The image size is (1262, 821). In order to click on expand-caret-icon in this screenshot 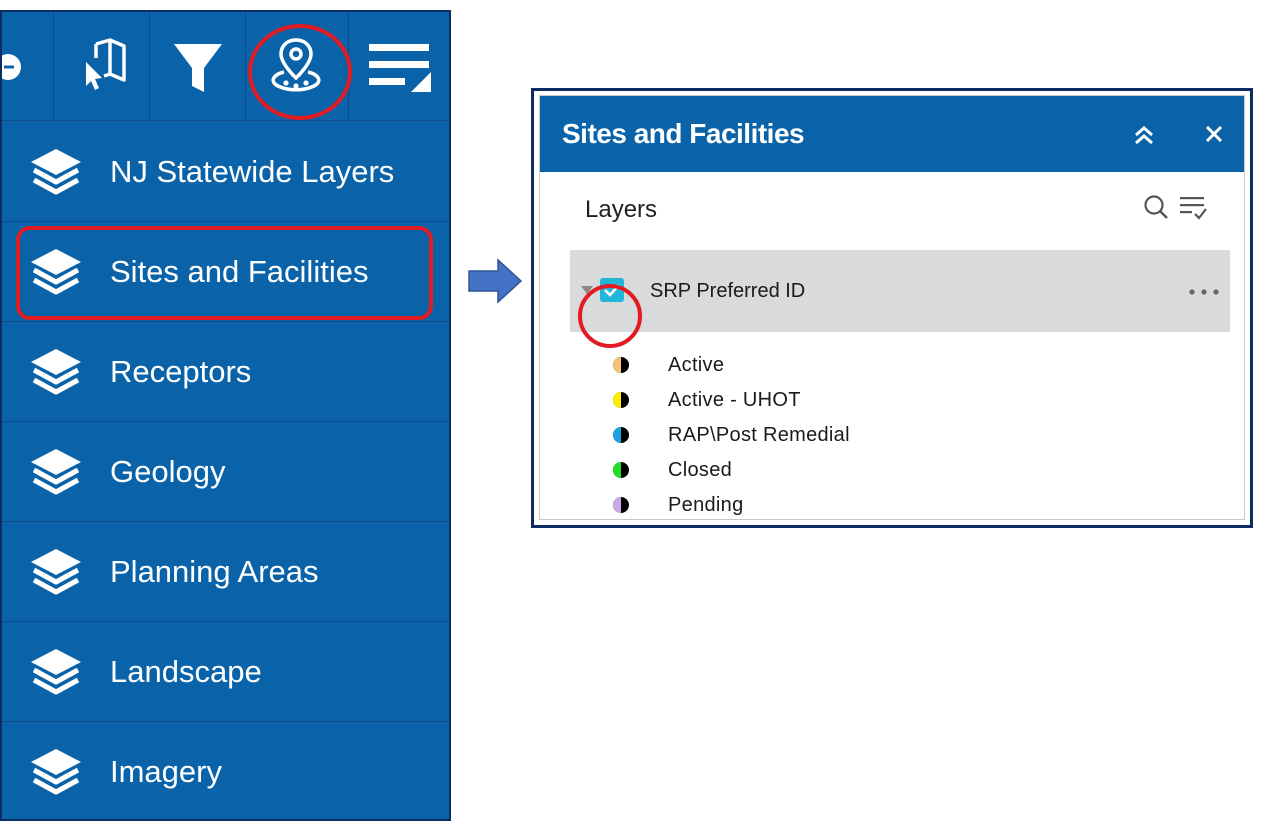, I will do `click(587, 290)`.